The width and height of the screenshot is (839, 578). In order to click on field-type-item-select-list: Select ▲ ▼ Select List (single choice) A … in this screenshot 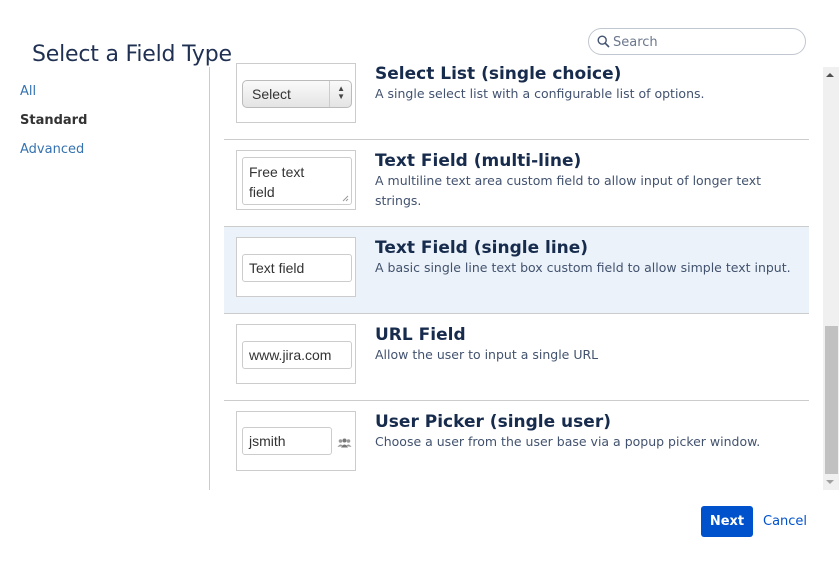, I will do `click(516, 100)`.